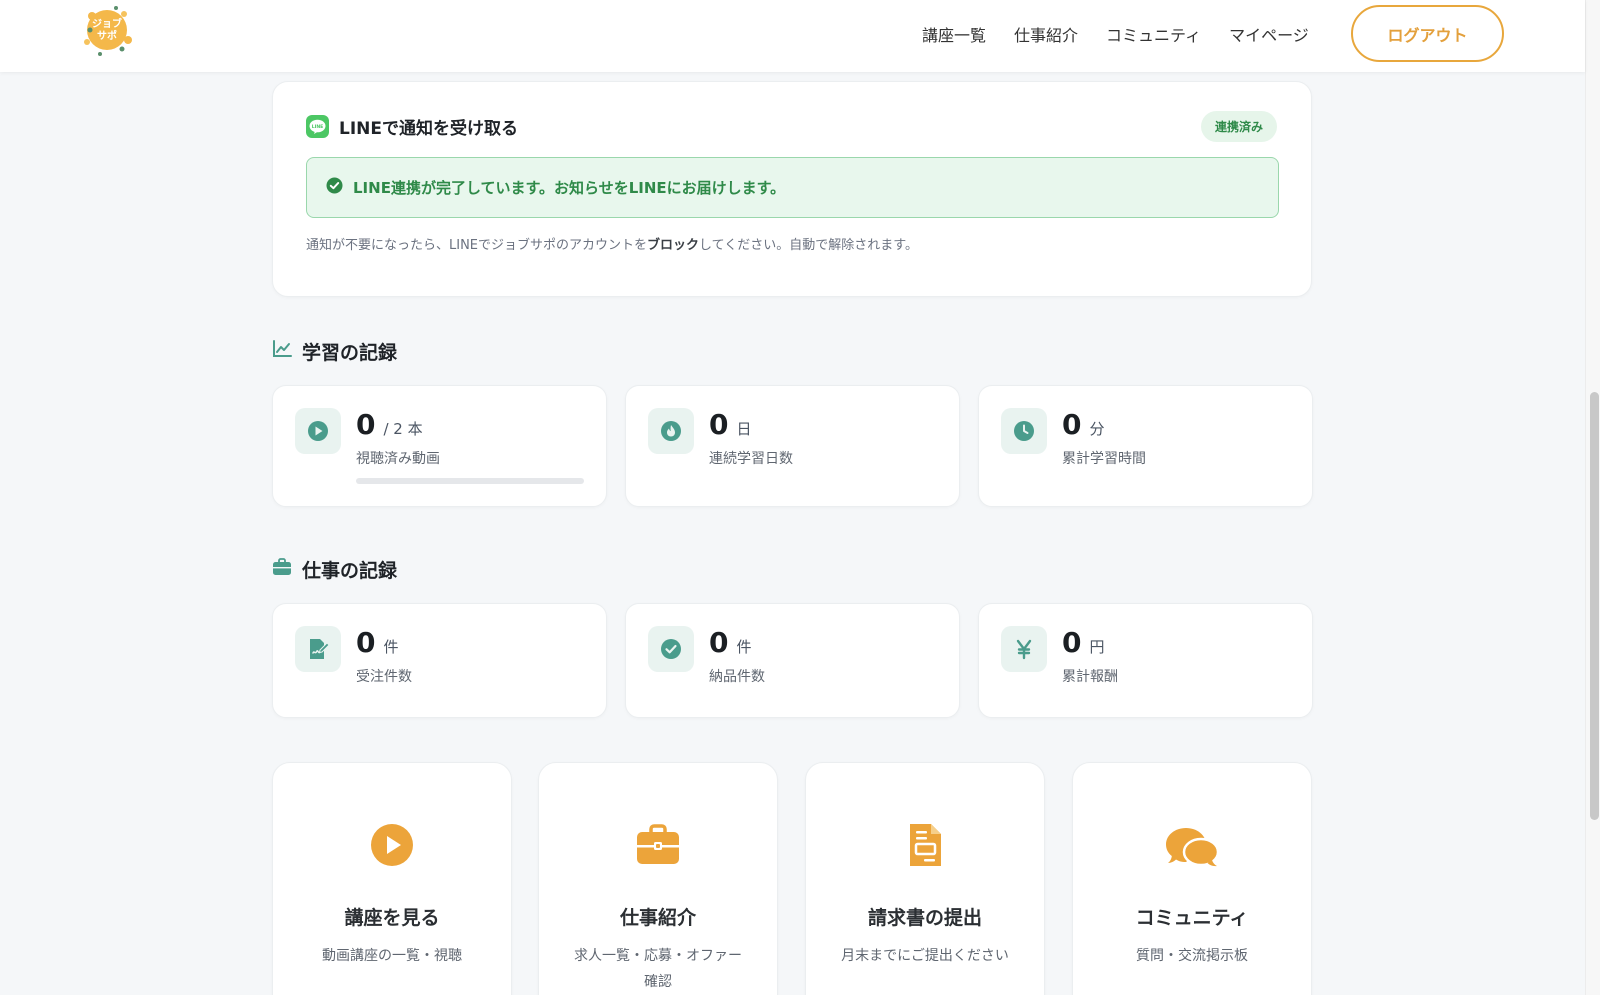  Describe the element at coordinates (925, 845) in the screenshot. I see `invoice-icon` at that location.